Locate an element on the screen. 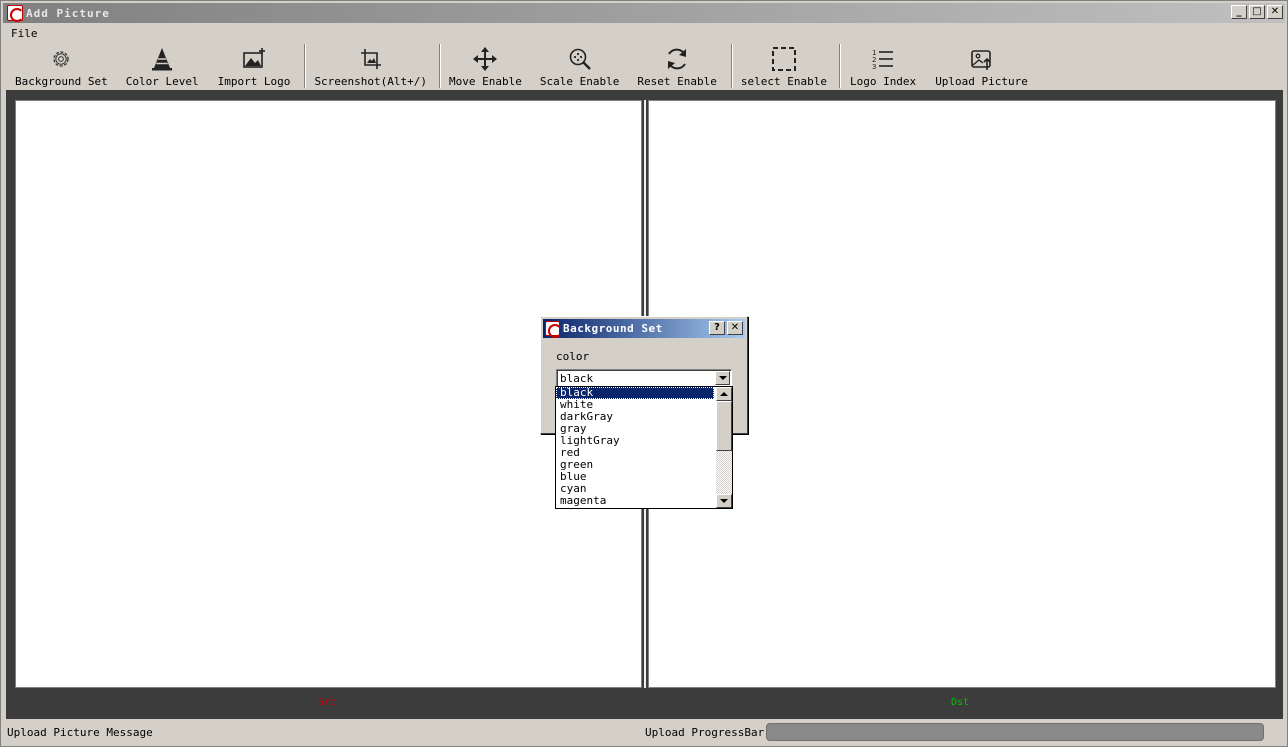  minimize-button: _ is located at coordinates (1239, 12).